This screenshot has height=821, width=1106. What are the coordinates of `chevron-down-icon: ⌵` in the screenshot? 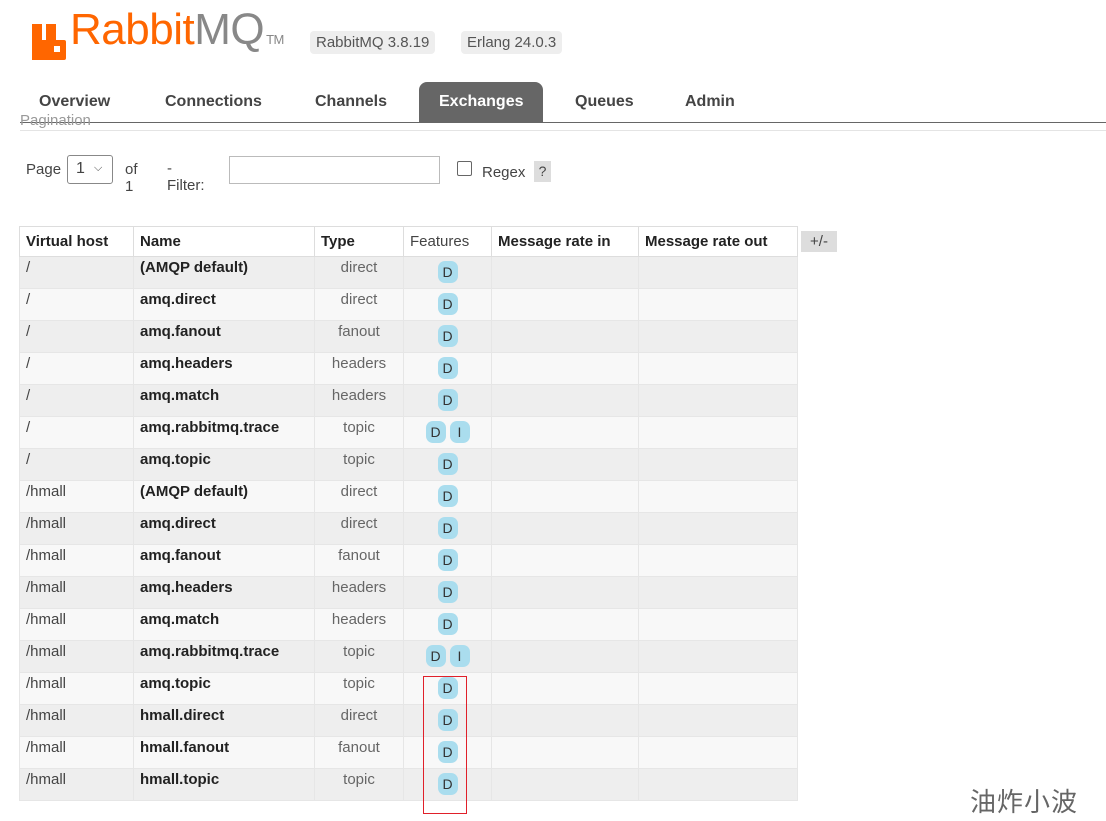 It's located at (98, 168).